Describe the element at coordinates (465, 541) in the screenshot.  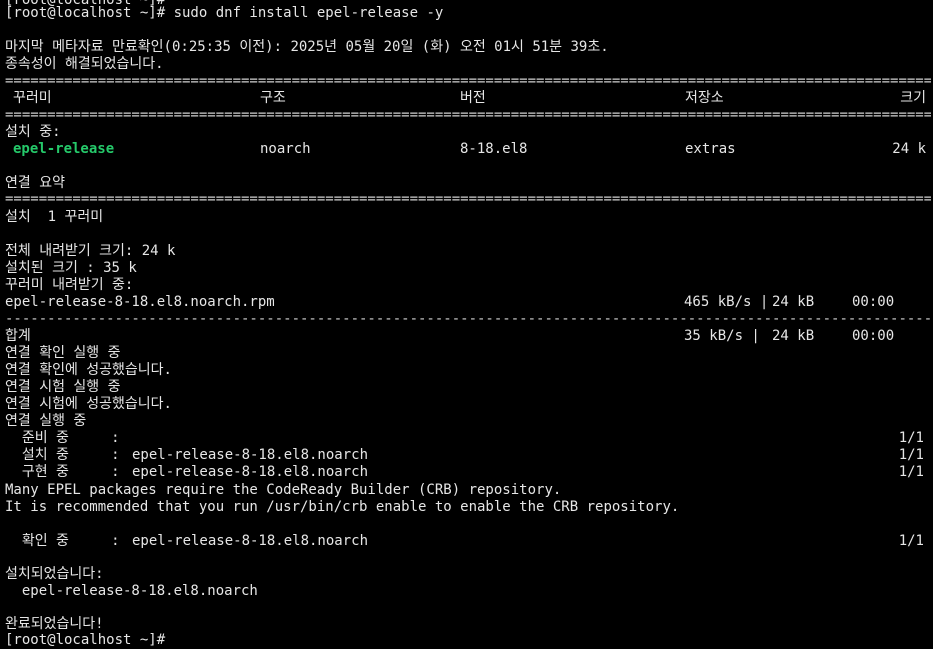
I see `verify-row: 확인 중 : epel-release-8-18.el8.noarch 1/1` at that location.